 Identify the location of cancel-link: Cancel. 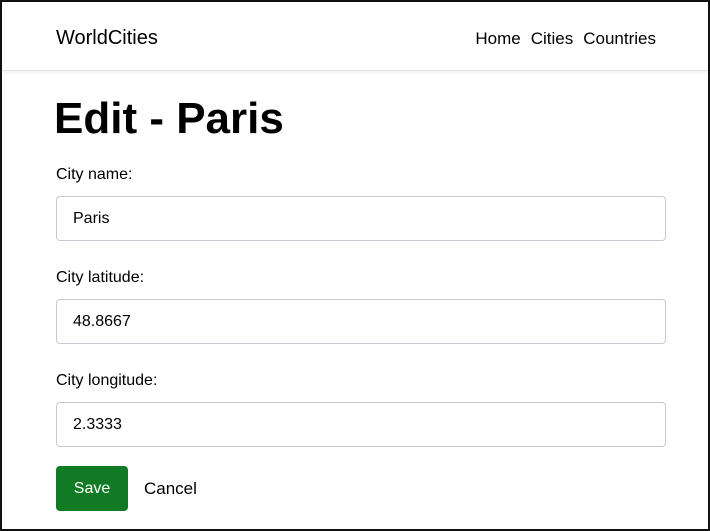
(170, 489).